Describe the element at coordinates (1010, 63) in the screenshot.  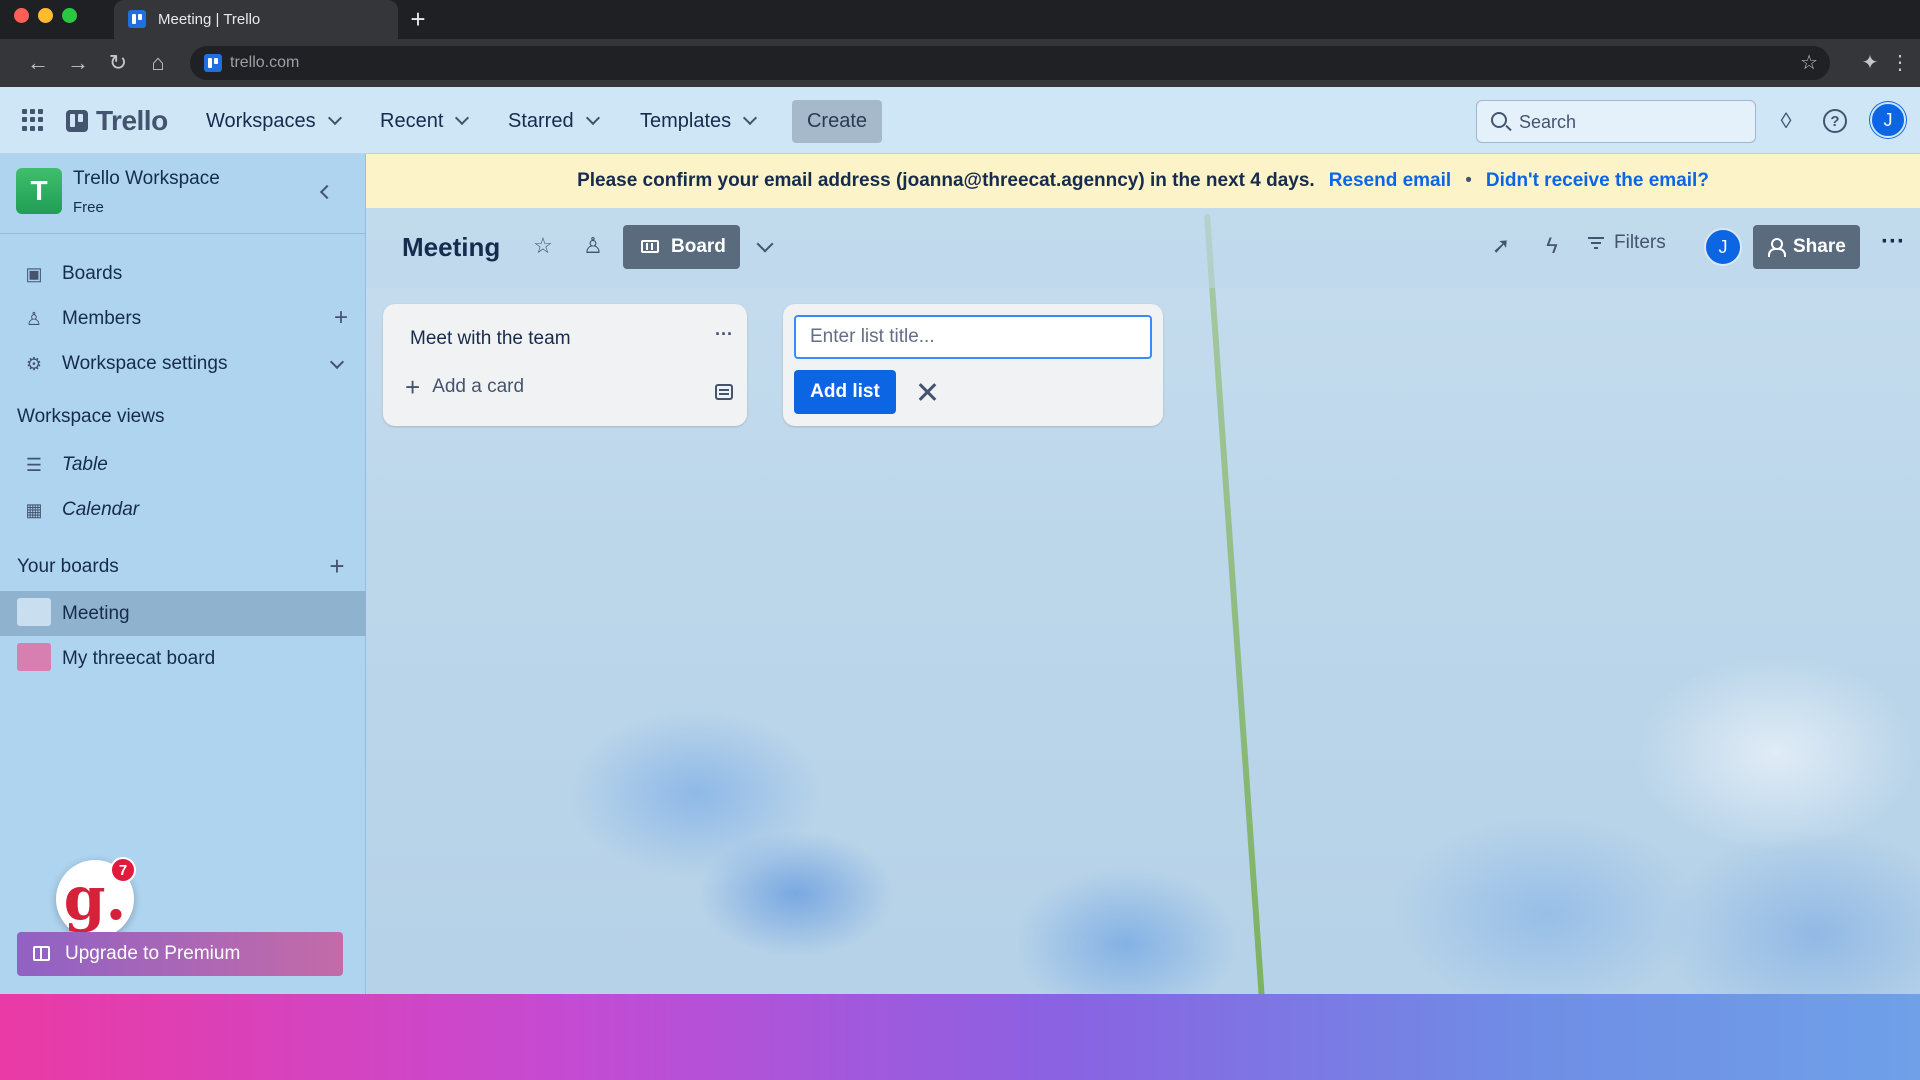
I see `address-bar: trello.com ☆` at that location.